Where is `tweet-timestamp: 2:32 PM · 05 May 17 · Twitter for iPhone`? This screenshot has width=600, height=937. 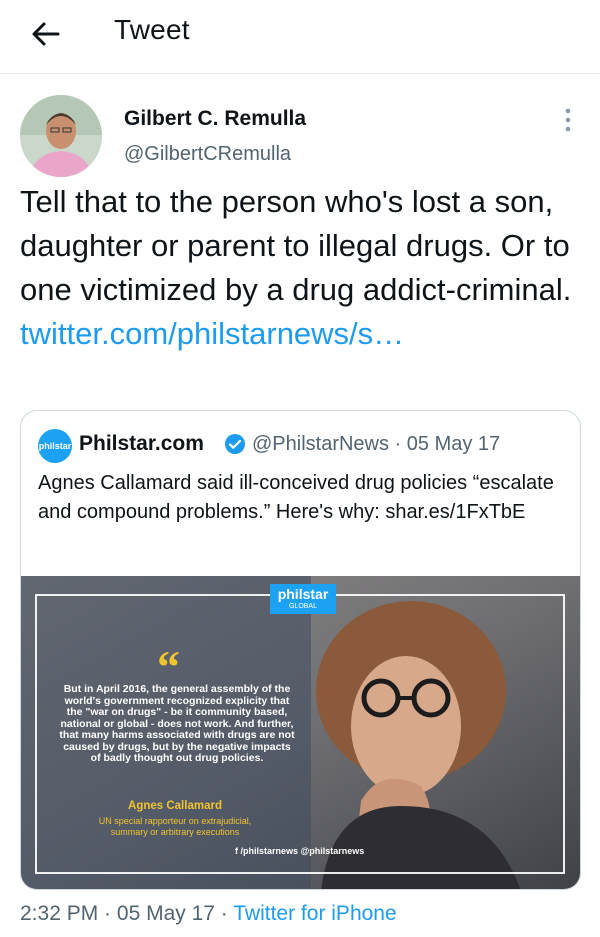
tweet-timestamp: 2:32 PM · 05 May 17 · Twitter for iPhone is located at coordinates (208, 914).